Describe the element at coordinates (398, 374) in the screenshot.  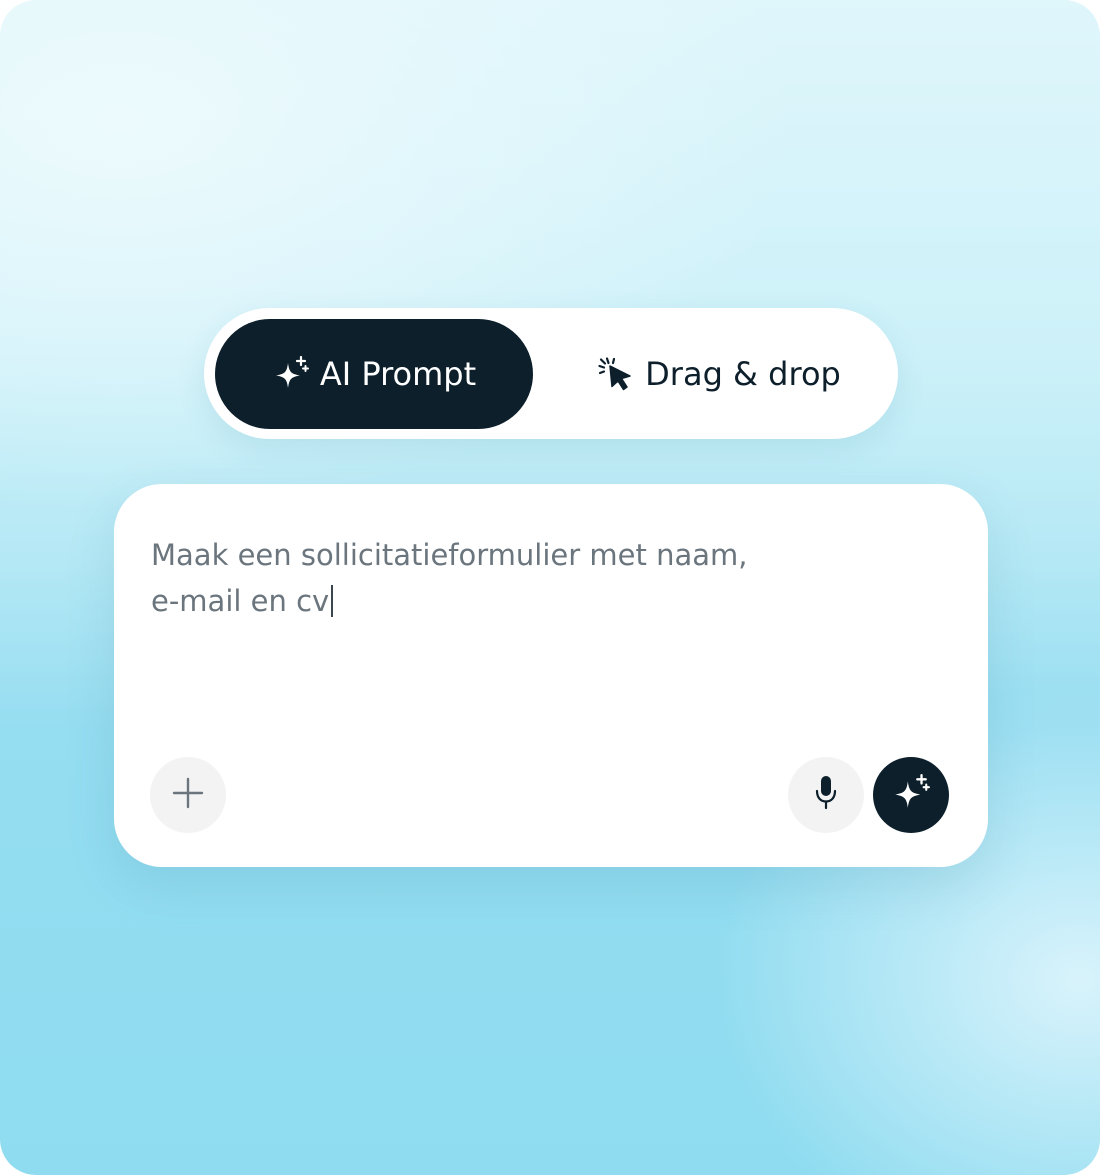
I see `tab-ai-prompt-label: AI Prompt` at that location.